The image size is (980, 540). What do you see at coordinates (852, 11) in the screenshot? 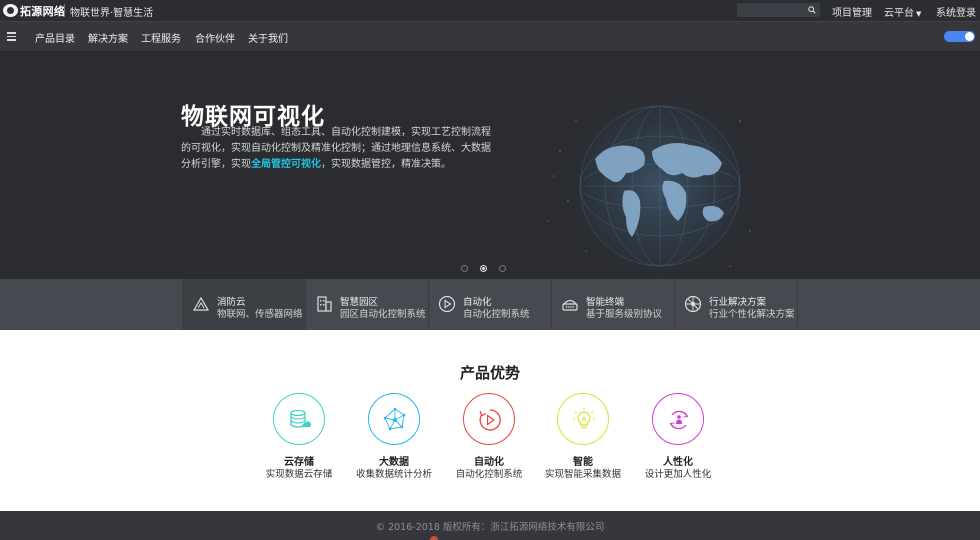
I see `project-management-link: 项目管理` at bounding box center [852, 11].